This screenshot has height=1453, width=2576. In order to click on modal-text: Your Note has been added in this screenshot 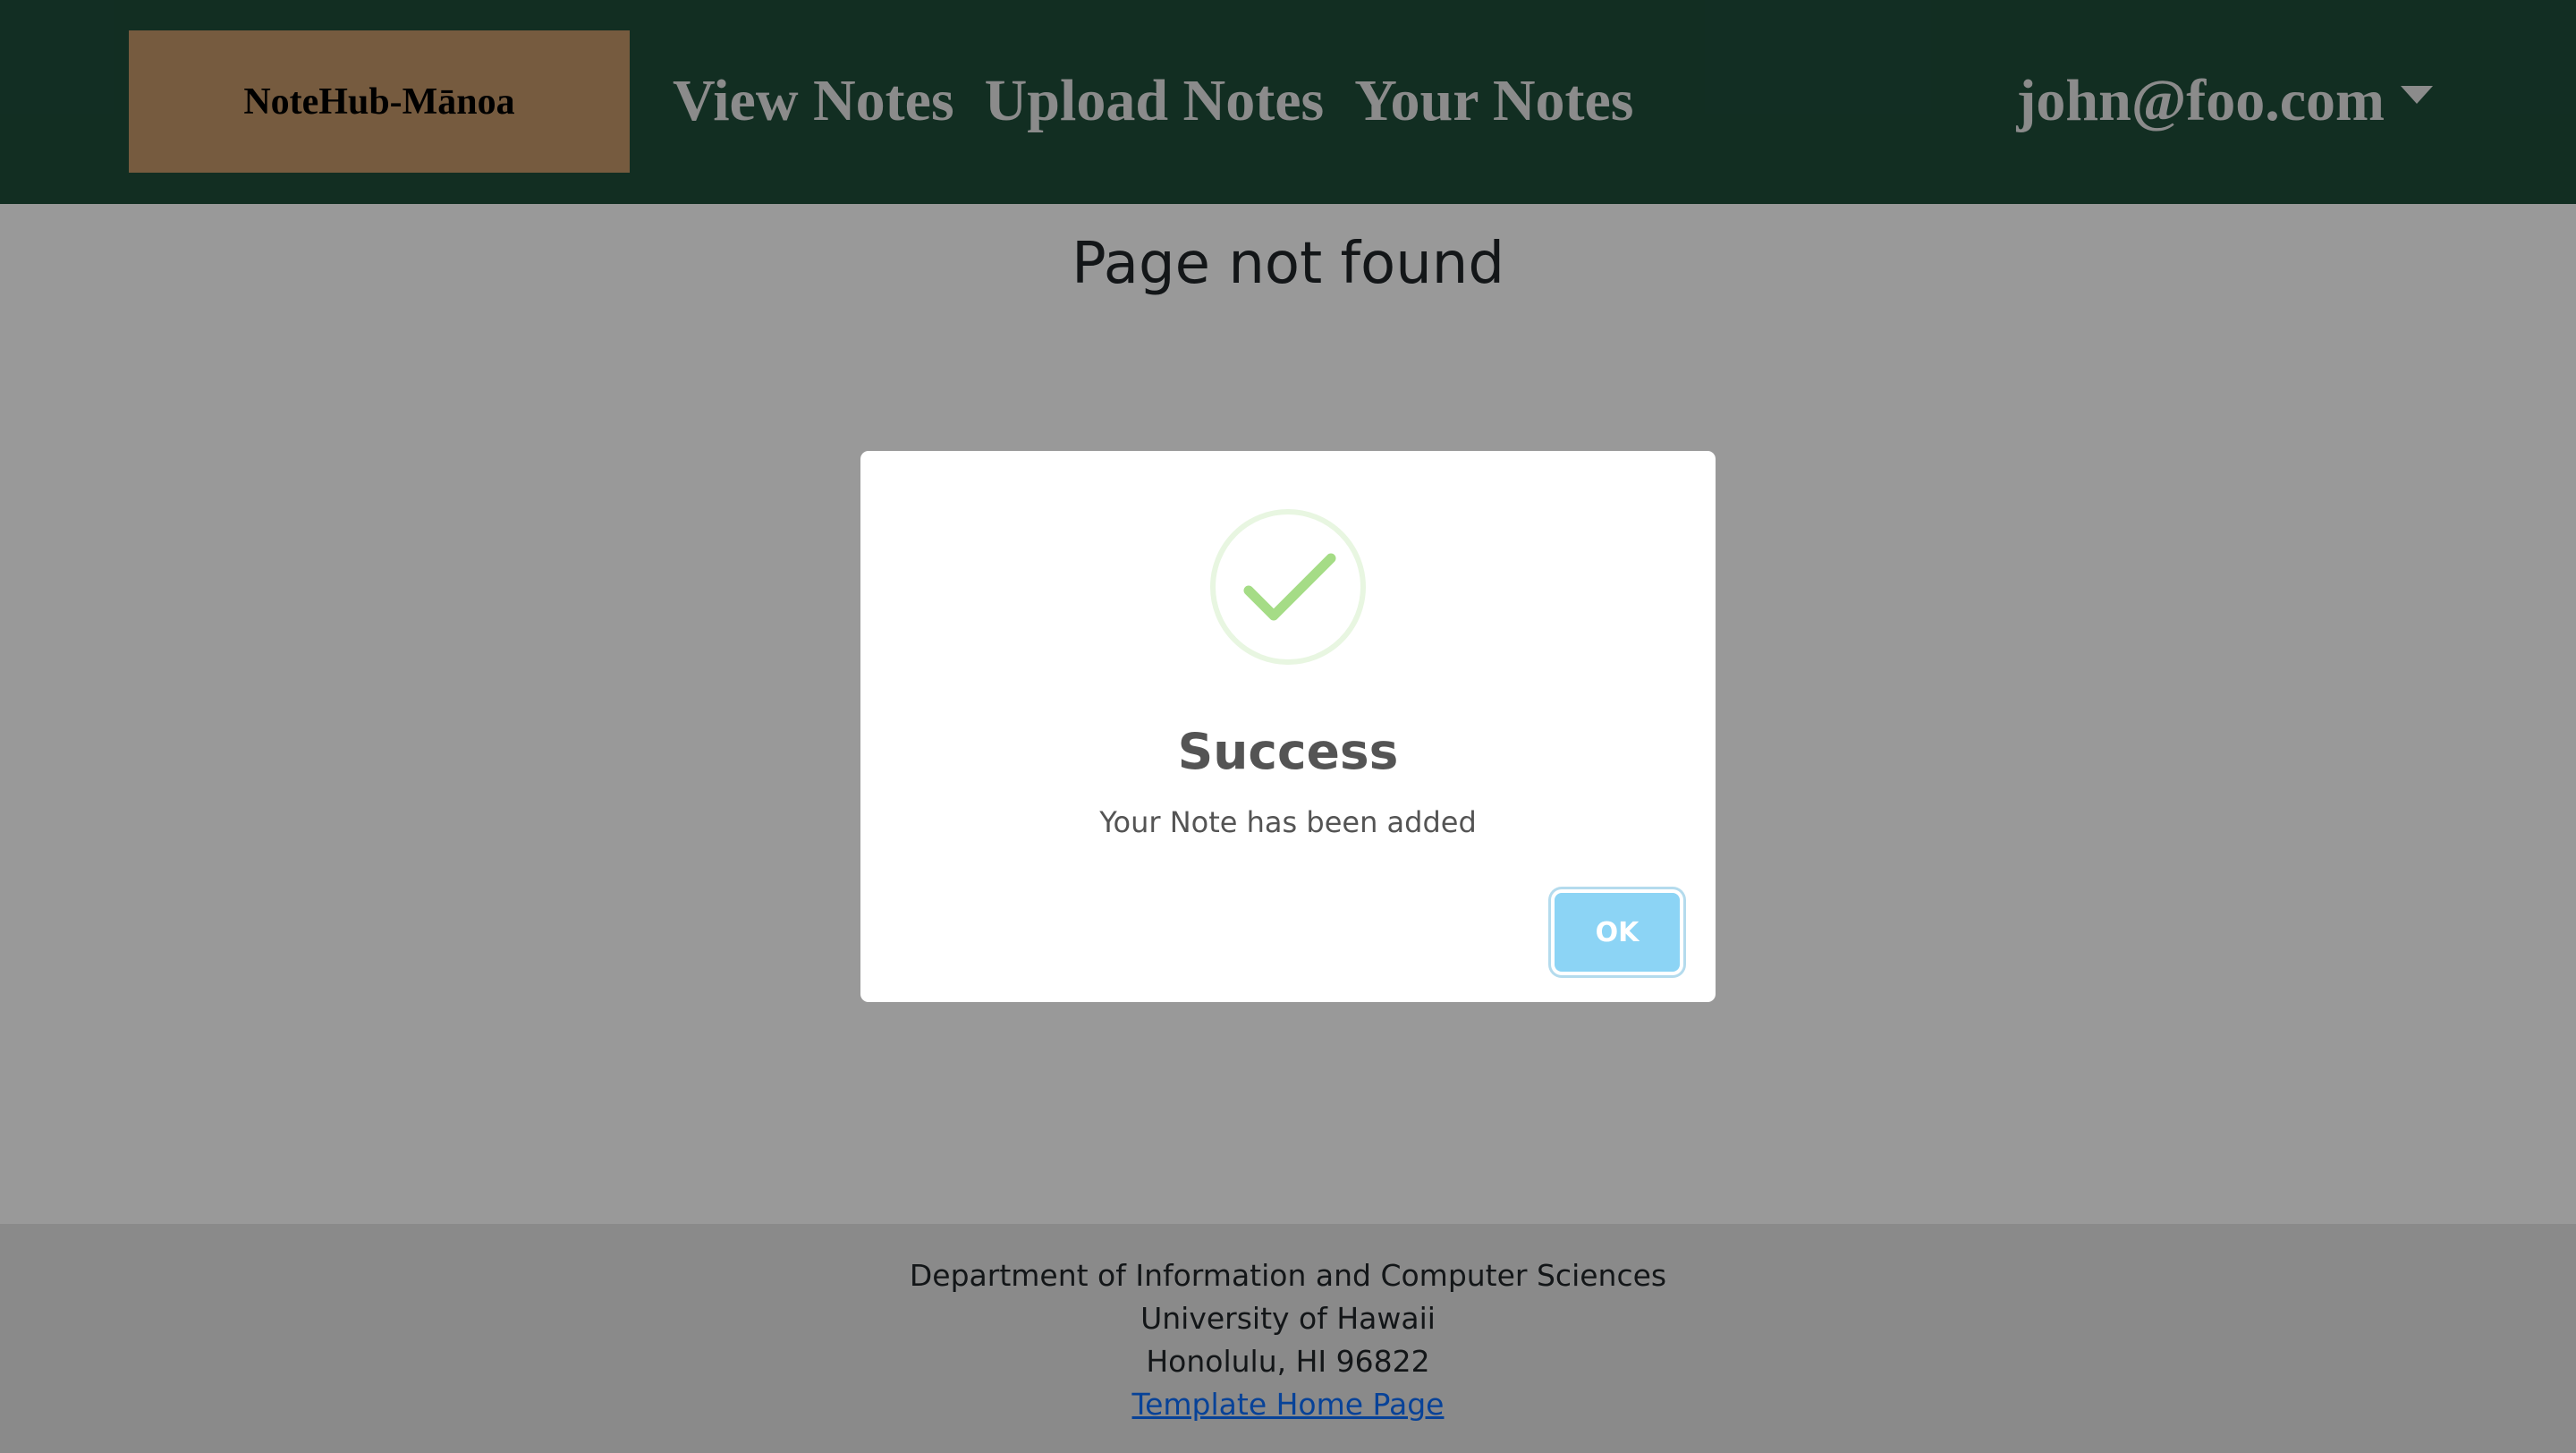, I will do `click(1288, 822)`.